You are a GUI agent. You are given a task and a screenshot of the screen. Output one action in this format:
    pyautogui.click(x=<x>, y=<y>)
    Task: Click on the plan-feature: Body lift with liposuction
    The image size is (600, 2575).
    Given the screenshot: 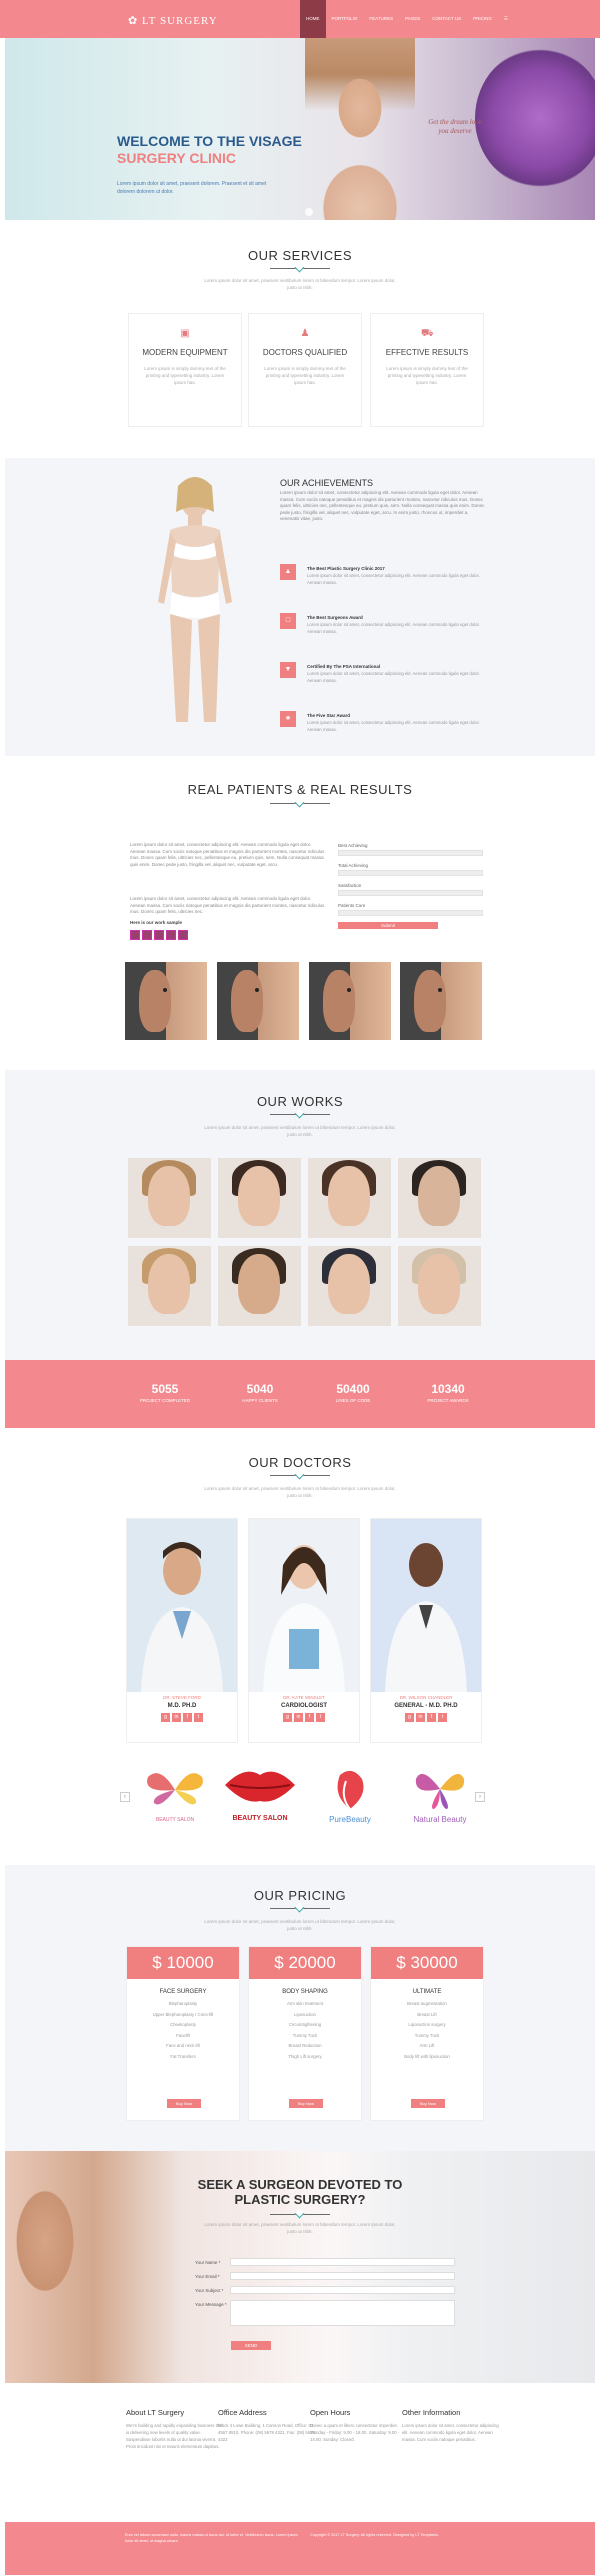 What is the action you would take?
    pyautogui.click(x=427, y=2056)
    